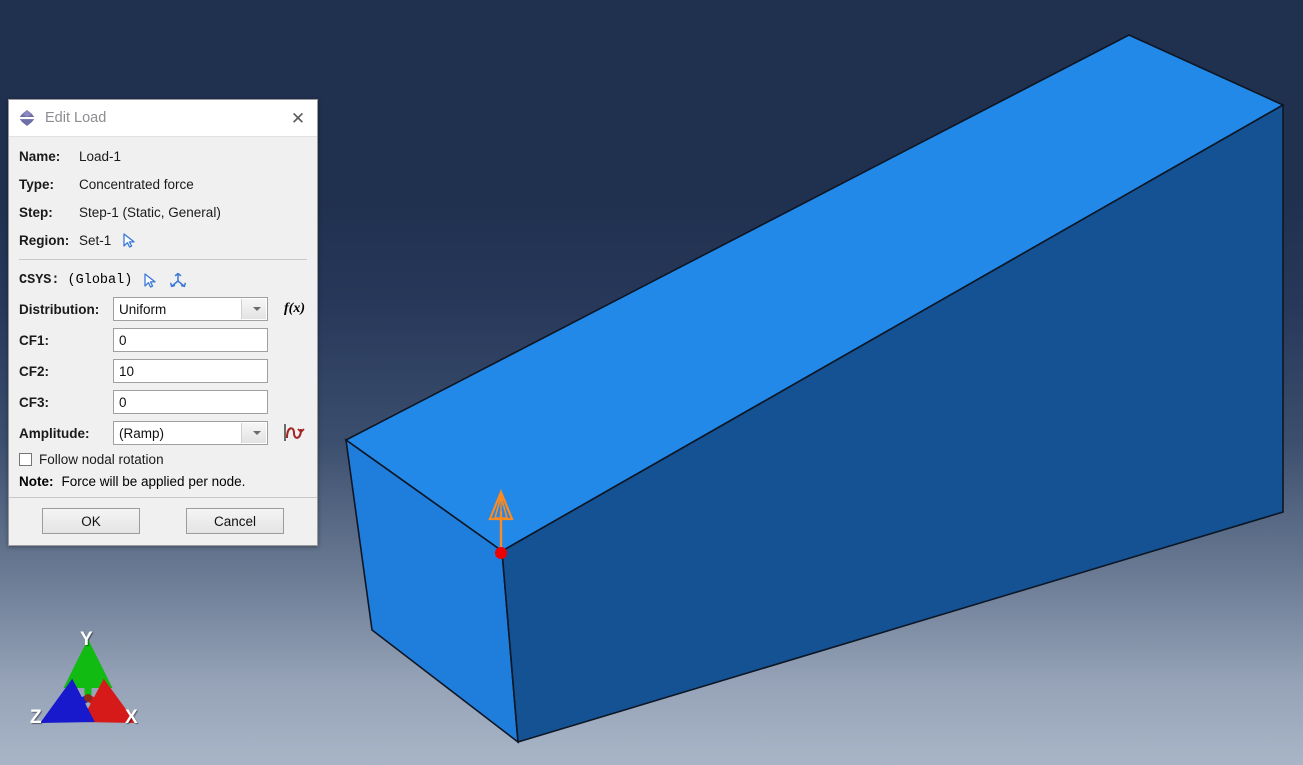 This screenshot has height=765, width=1303. What do you see at coordinates (190, 340) in the screenshot?
I see `cf1-input: 0` at bounding box center [190, 340].